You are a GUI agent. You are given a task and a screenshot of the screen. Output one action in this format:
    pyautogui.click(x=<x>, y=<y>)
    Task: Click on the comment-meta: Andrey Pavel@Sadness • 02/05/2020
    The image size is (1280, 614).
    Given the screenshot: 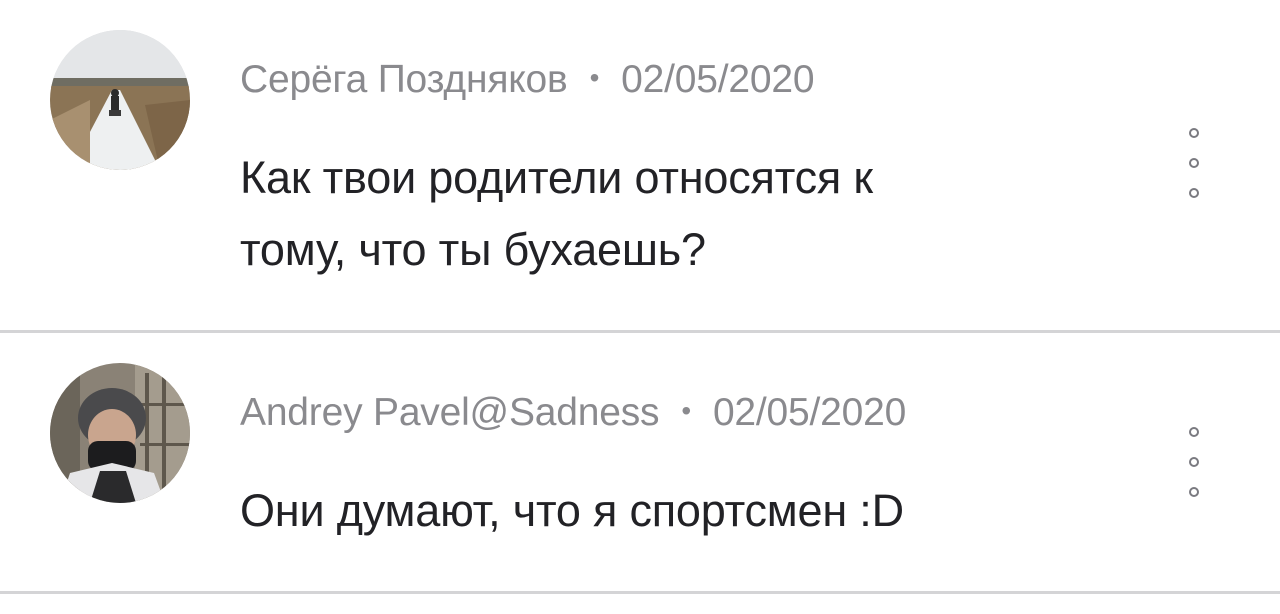 What is the action you would take?
    pyautogui.click(x=573, y=413)
    